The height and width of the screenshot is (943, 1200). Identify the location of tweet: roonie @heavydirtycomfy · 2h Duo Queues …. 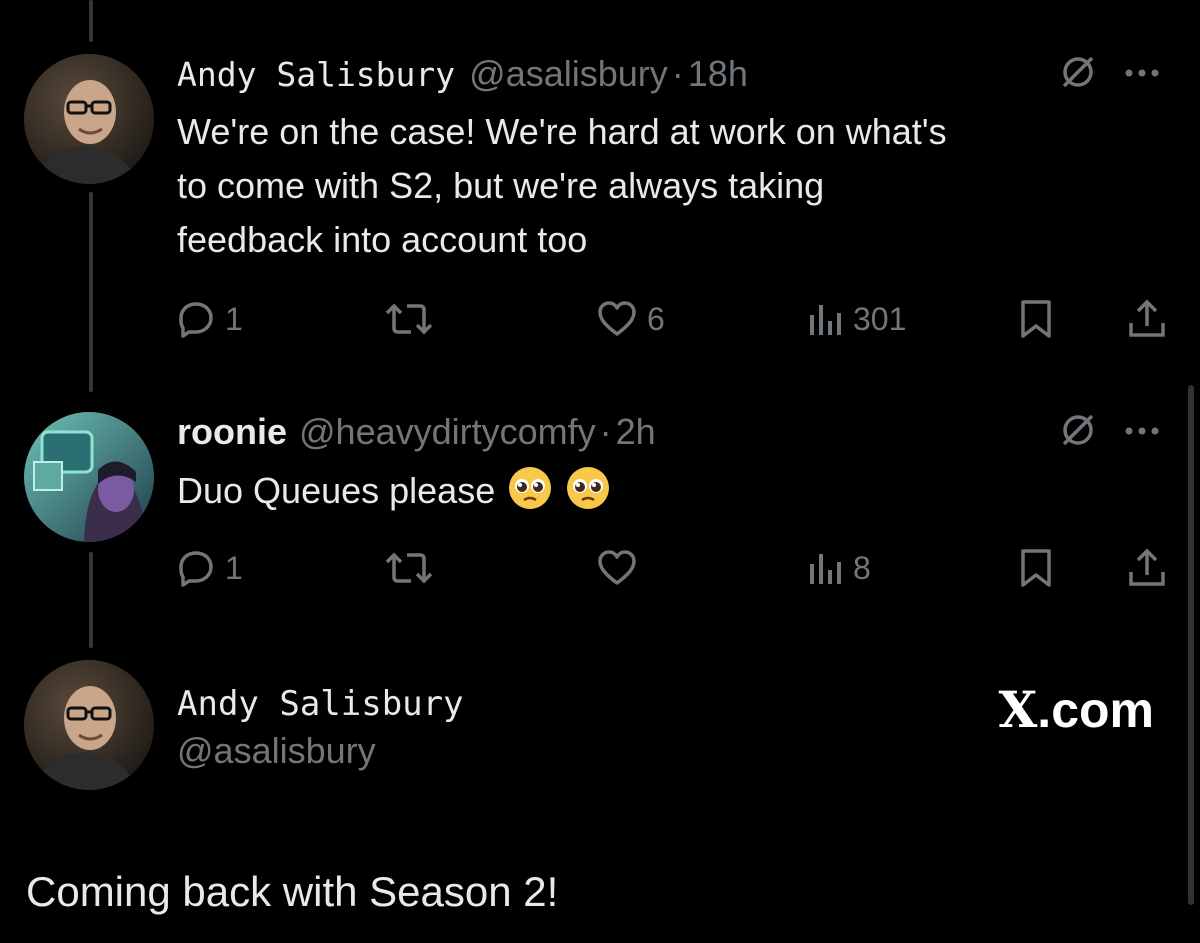
(668, 464).